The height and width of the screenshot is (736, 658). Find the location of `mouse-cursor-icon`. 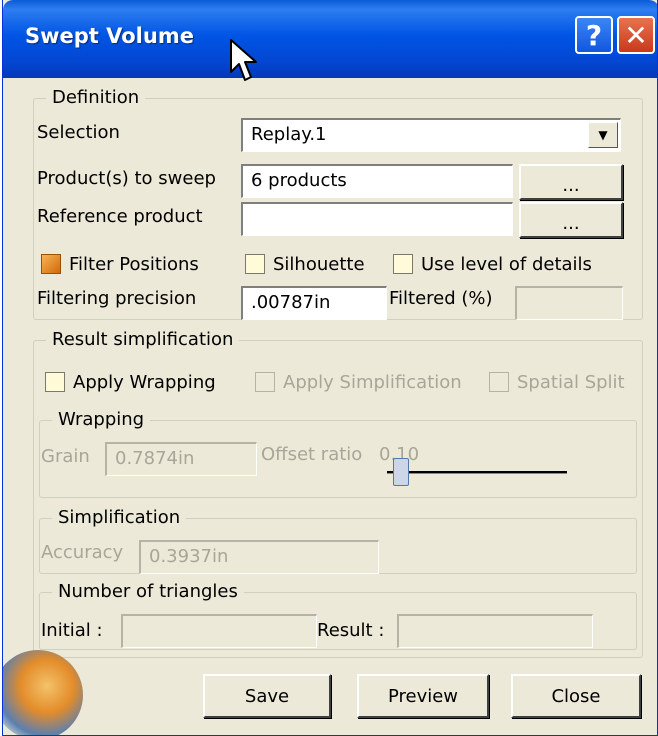

mouse-cursor-icon is located at coordinates (243, 60).